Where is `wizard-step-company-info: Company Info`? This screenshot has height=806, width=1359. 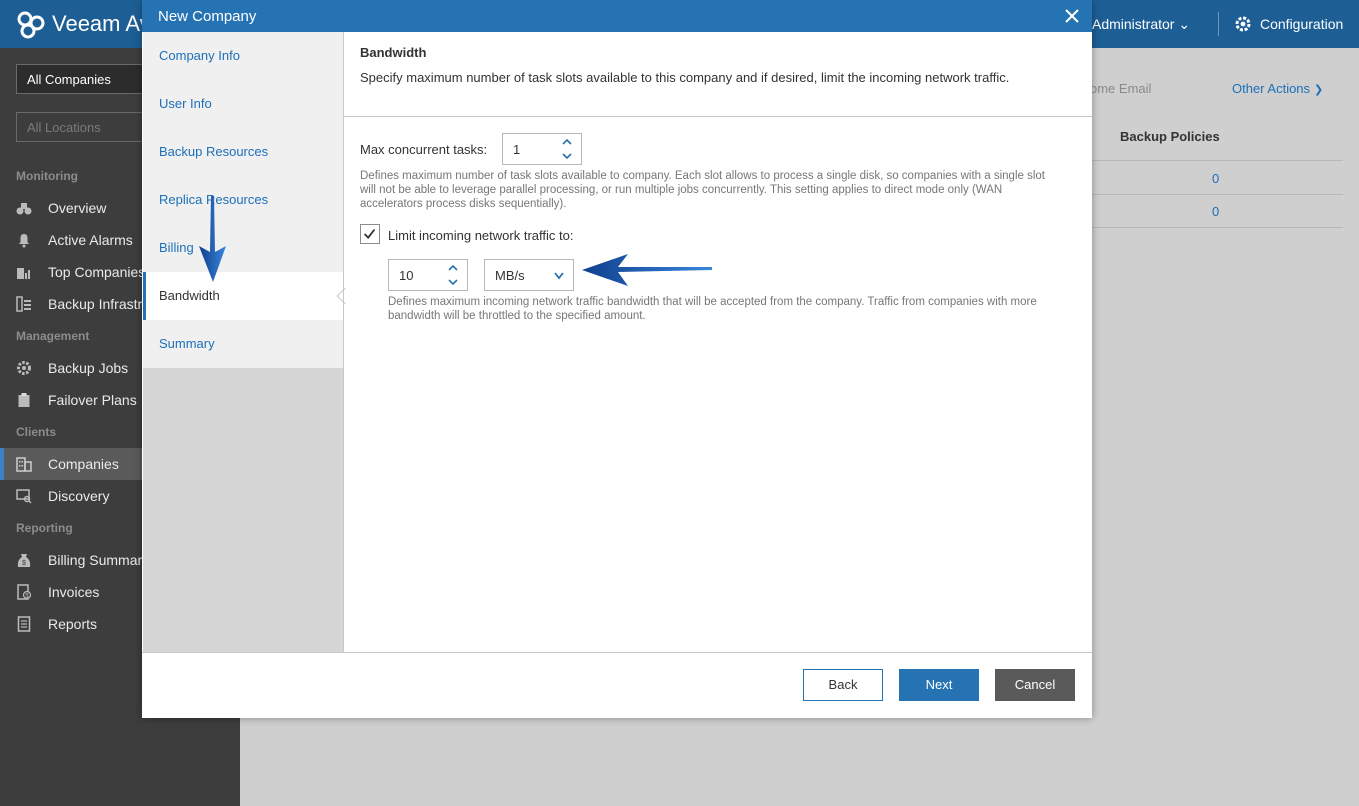
wizard-step-company-info: Company Info is located at coordinates (243, 56).